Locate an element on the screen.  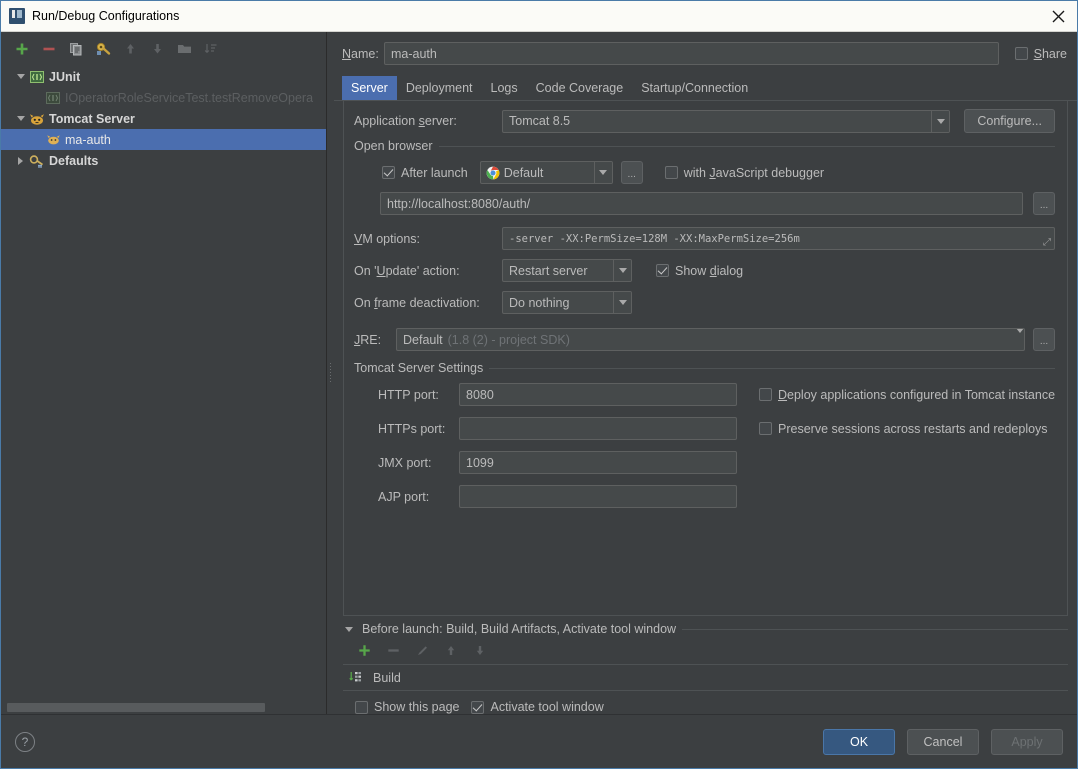
arrow-down-icon is located at coordinates (157, 49).